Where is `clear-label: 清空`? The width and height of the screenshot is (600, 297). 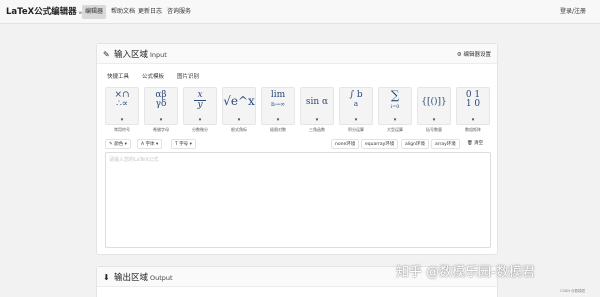
clear-label: 清空 is located at coordinates (479, 143).